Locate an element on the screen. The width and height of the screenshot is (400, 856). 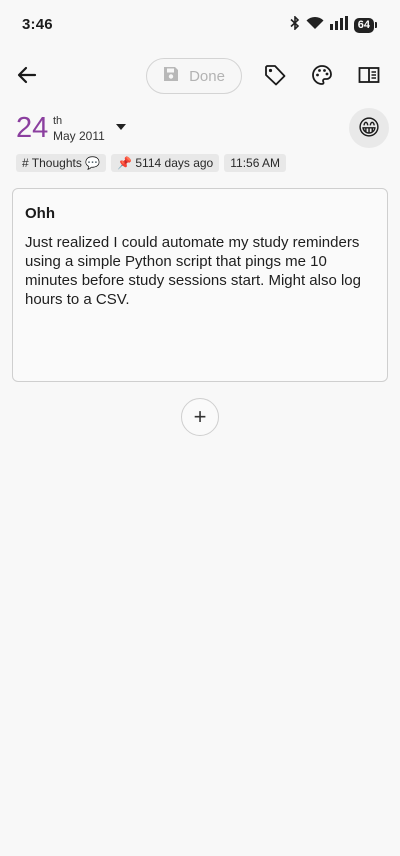
date-selector: 24 th May 2011 😁 is located at coordinates (202, 129).